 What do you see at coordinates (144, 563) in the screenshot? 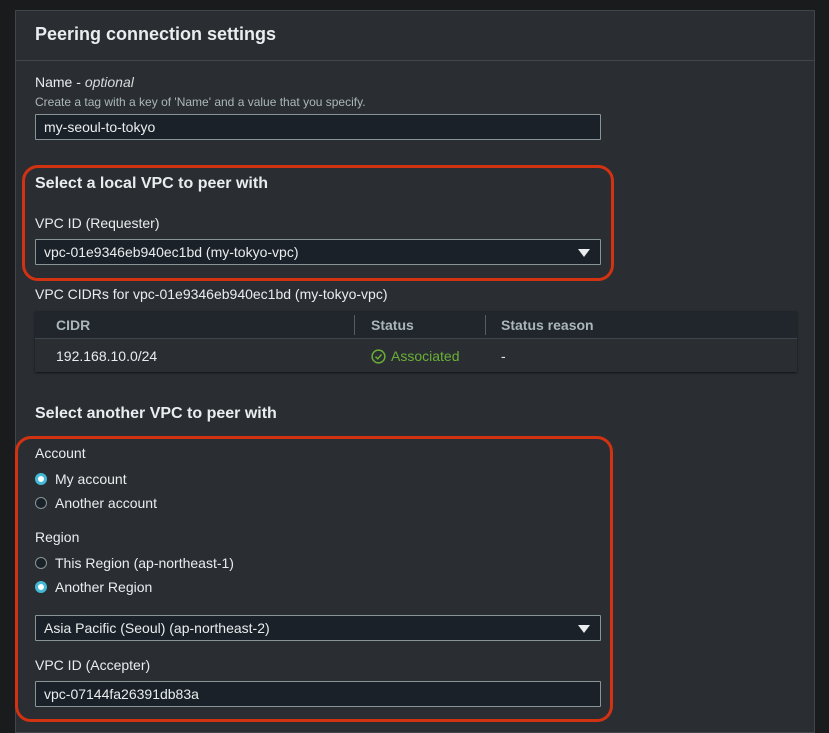
I see `radio-label: This Region (ap-northeast-1)` at bounding box center [144, 563].